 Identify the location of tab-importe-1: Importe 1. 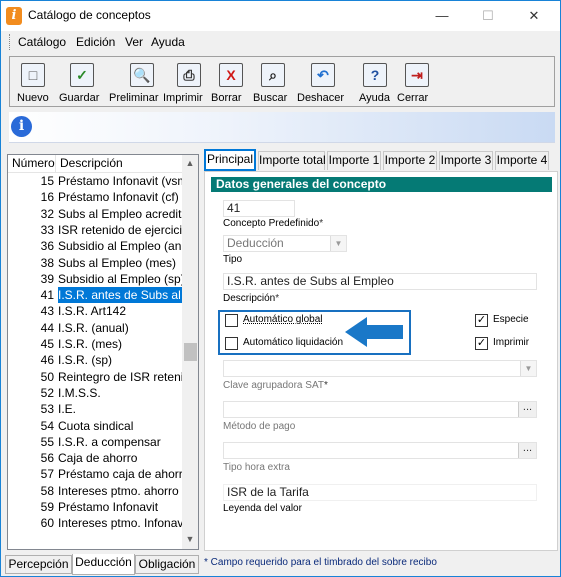
(354, 160).